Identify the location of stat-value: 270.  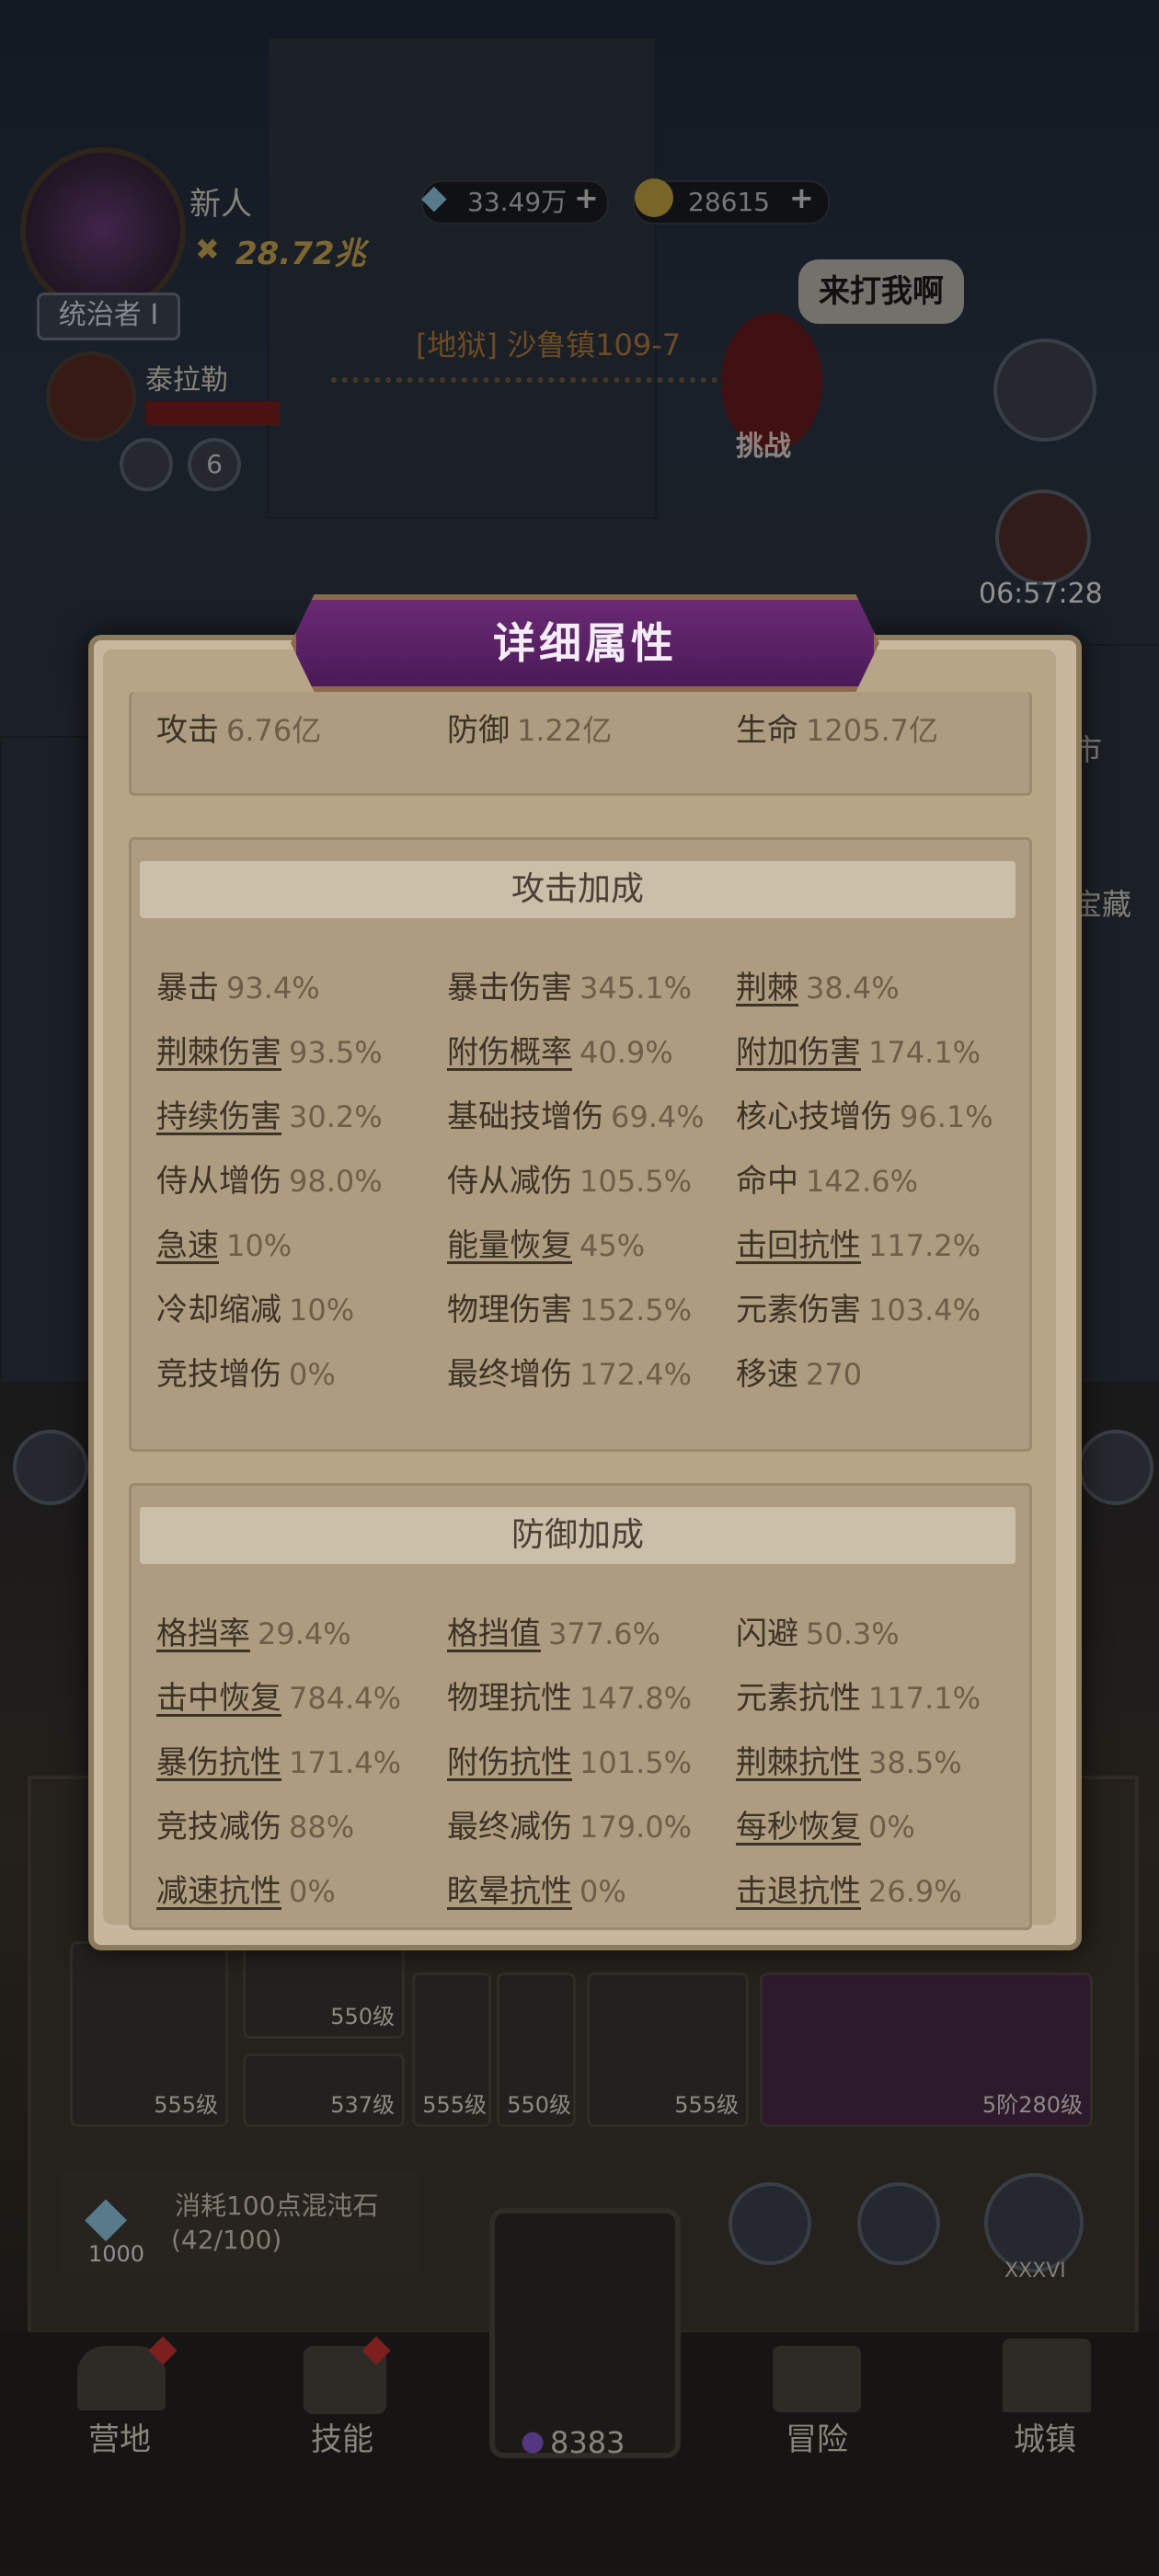
(834, 1374).